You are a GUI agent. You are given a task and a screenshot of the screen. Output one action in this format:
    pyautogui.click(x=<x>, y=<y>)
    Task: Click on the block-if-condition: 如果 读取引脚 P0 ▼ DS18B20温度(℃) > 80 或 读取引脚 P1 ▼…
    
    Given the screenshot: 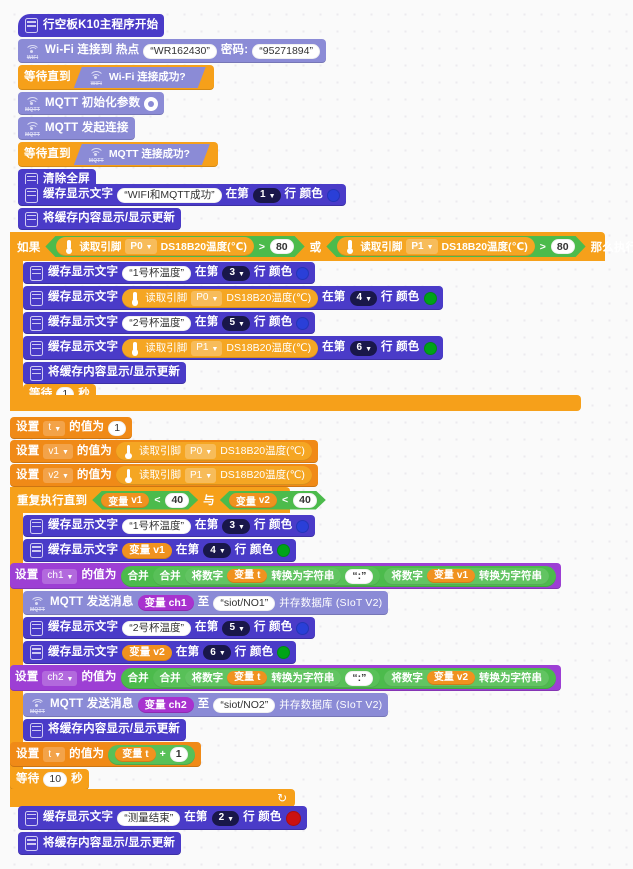 What is the action you would take?
    pyautogui.click(x=321, y=246)
    